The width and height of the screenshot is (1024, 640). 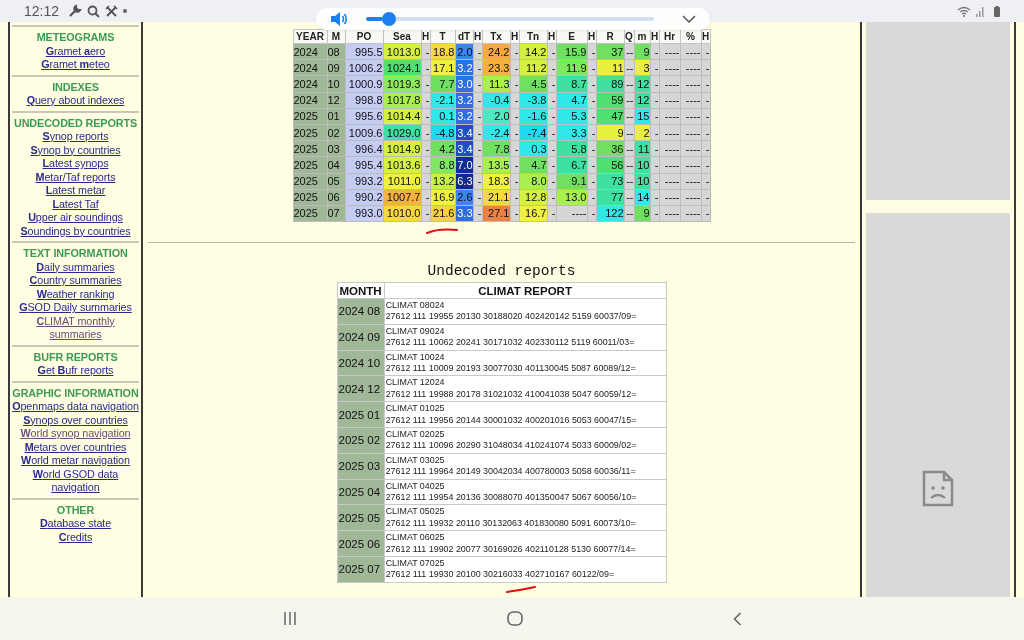 What do you see at coordinates (415, 409) in the screenshot?
I see `report-text: CLIMAT 01025` at bounding box center [415, 409].